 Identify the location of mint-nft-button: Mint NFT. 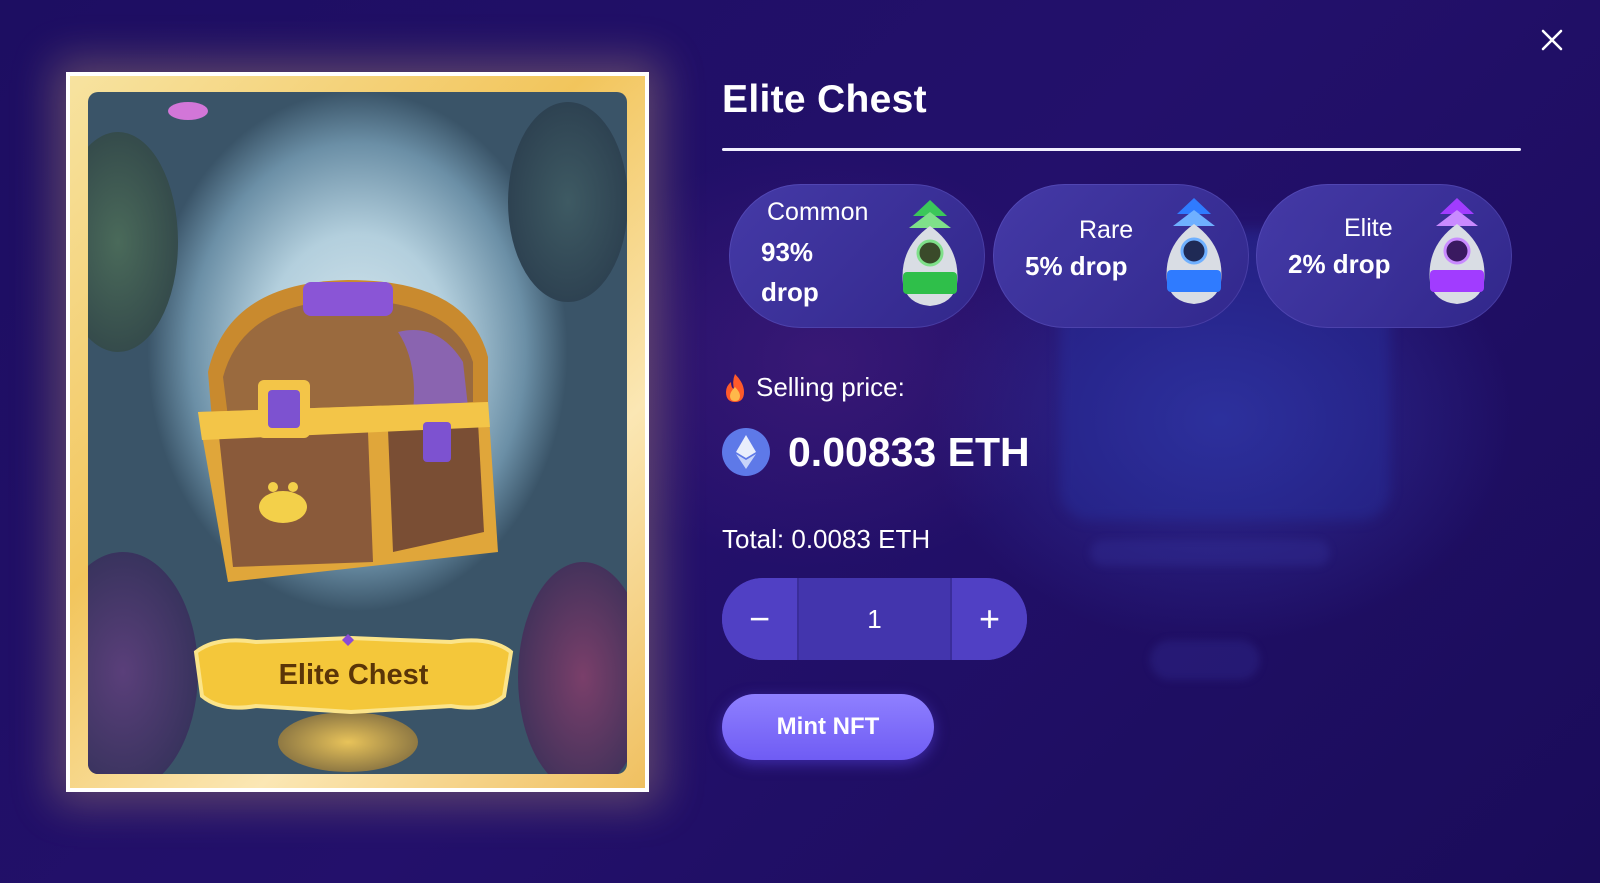
(828, 727).